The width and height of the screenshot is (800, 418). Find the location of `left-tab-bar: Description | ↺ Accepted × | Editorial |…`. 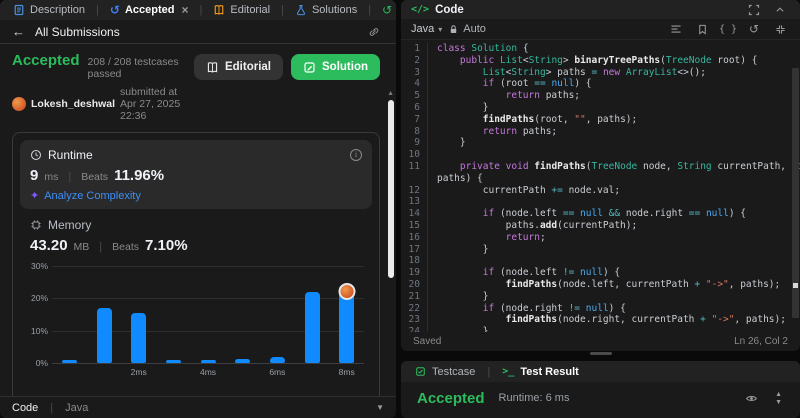

left-tab-bar: Description | ↺ Accepted × | Editorial |… is located at coordinates (198, 10).